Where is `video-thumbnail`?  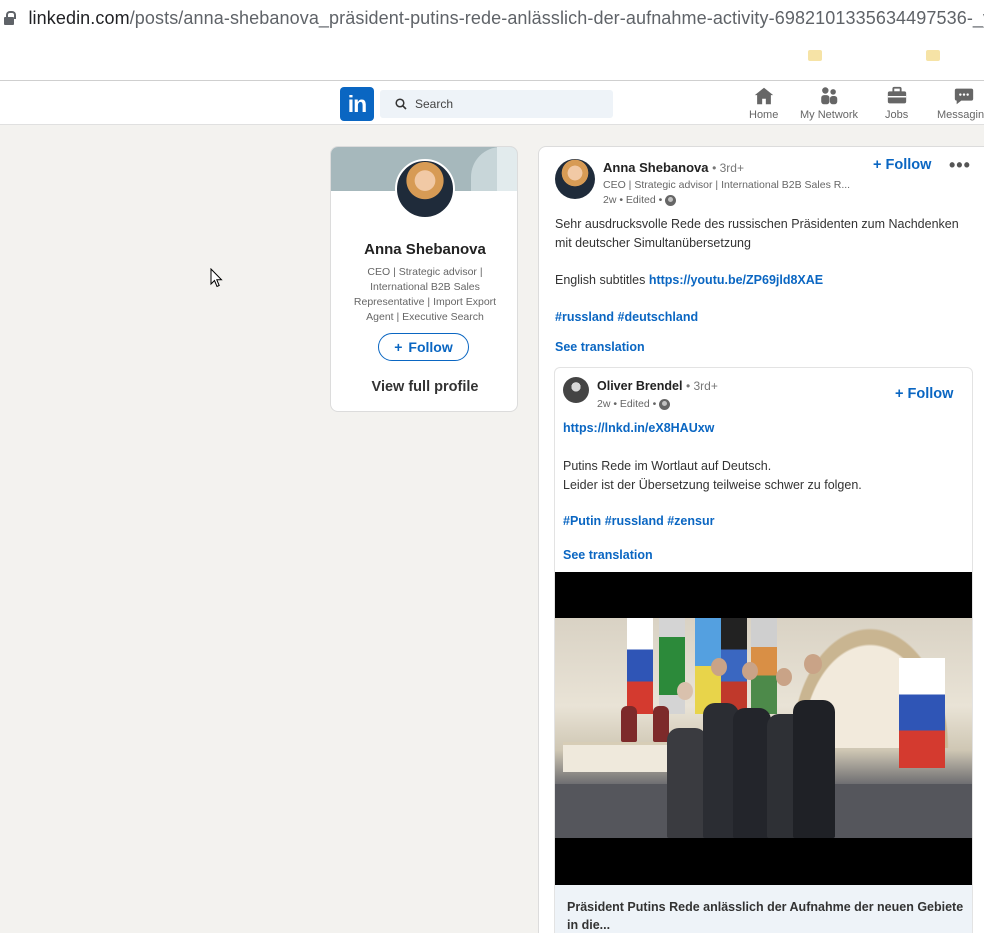
video-thumbnail is located at coordinates (763, 728).